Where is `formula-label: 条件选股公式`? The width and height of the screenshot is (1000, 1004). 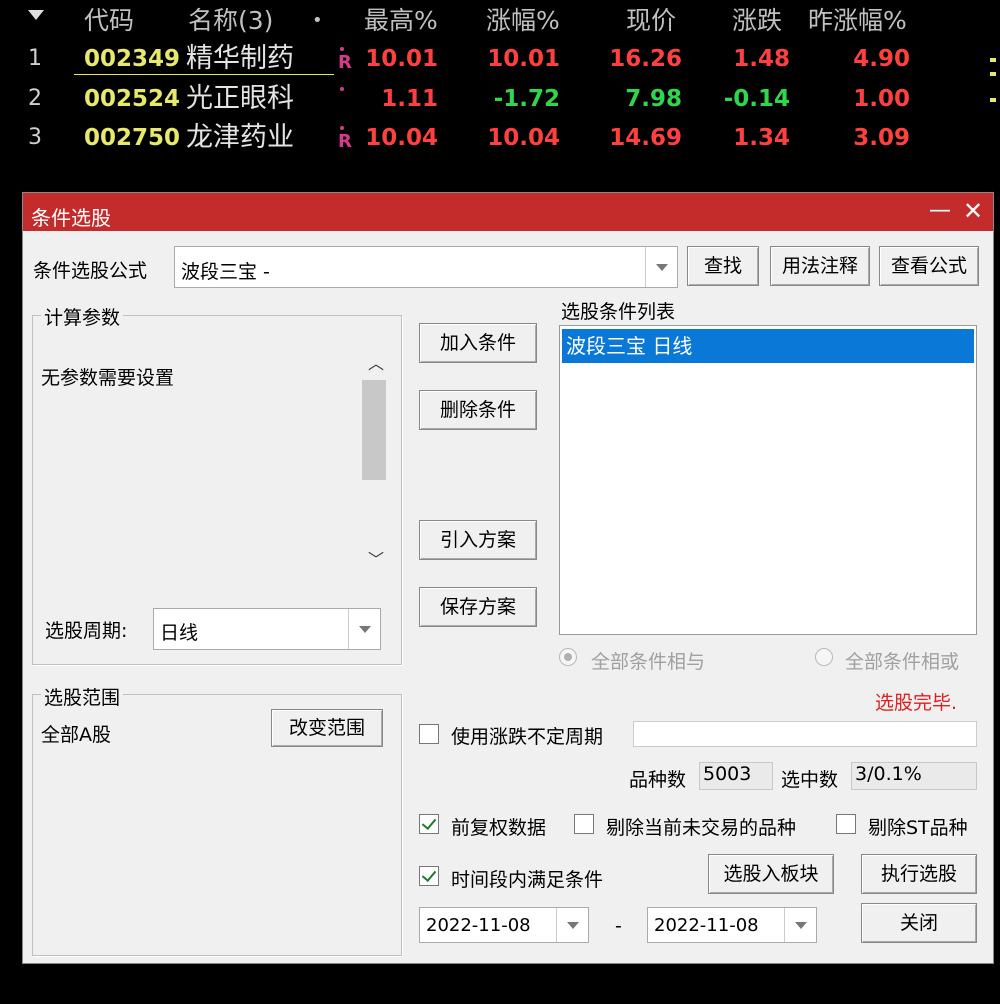 formula-label: 条件选股公式 is located at coordinates (90, 271).